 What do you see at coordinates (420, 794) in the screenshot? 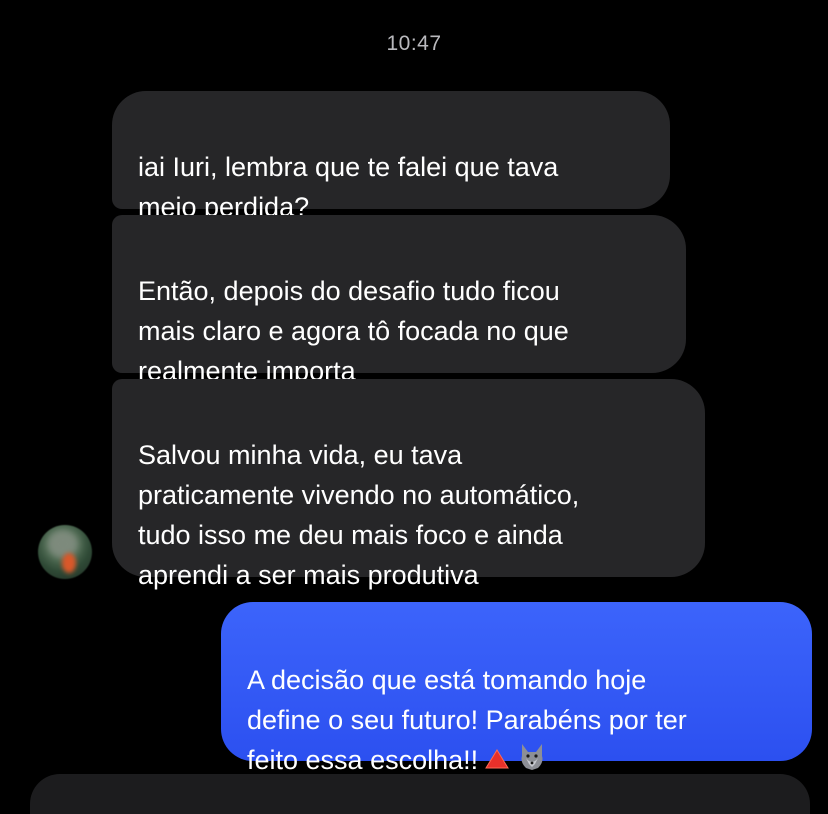
I see `next-message-bubble-edge` at bounding box center [420, 794].